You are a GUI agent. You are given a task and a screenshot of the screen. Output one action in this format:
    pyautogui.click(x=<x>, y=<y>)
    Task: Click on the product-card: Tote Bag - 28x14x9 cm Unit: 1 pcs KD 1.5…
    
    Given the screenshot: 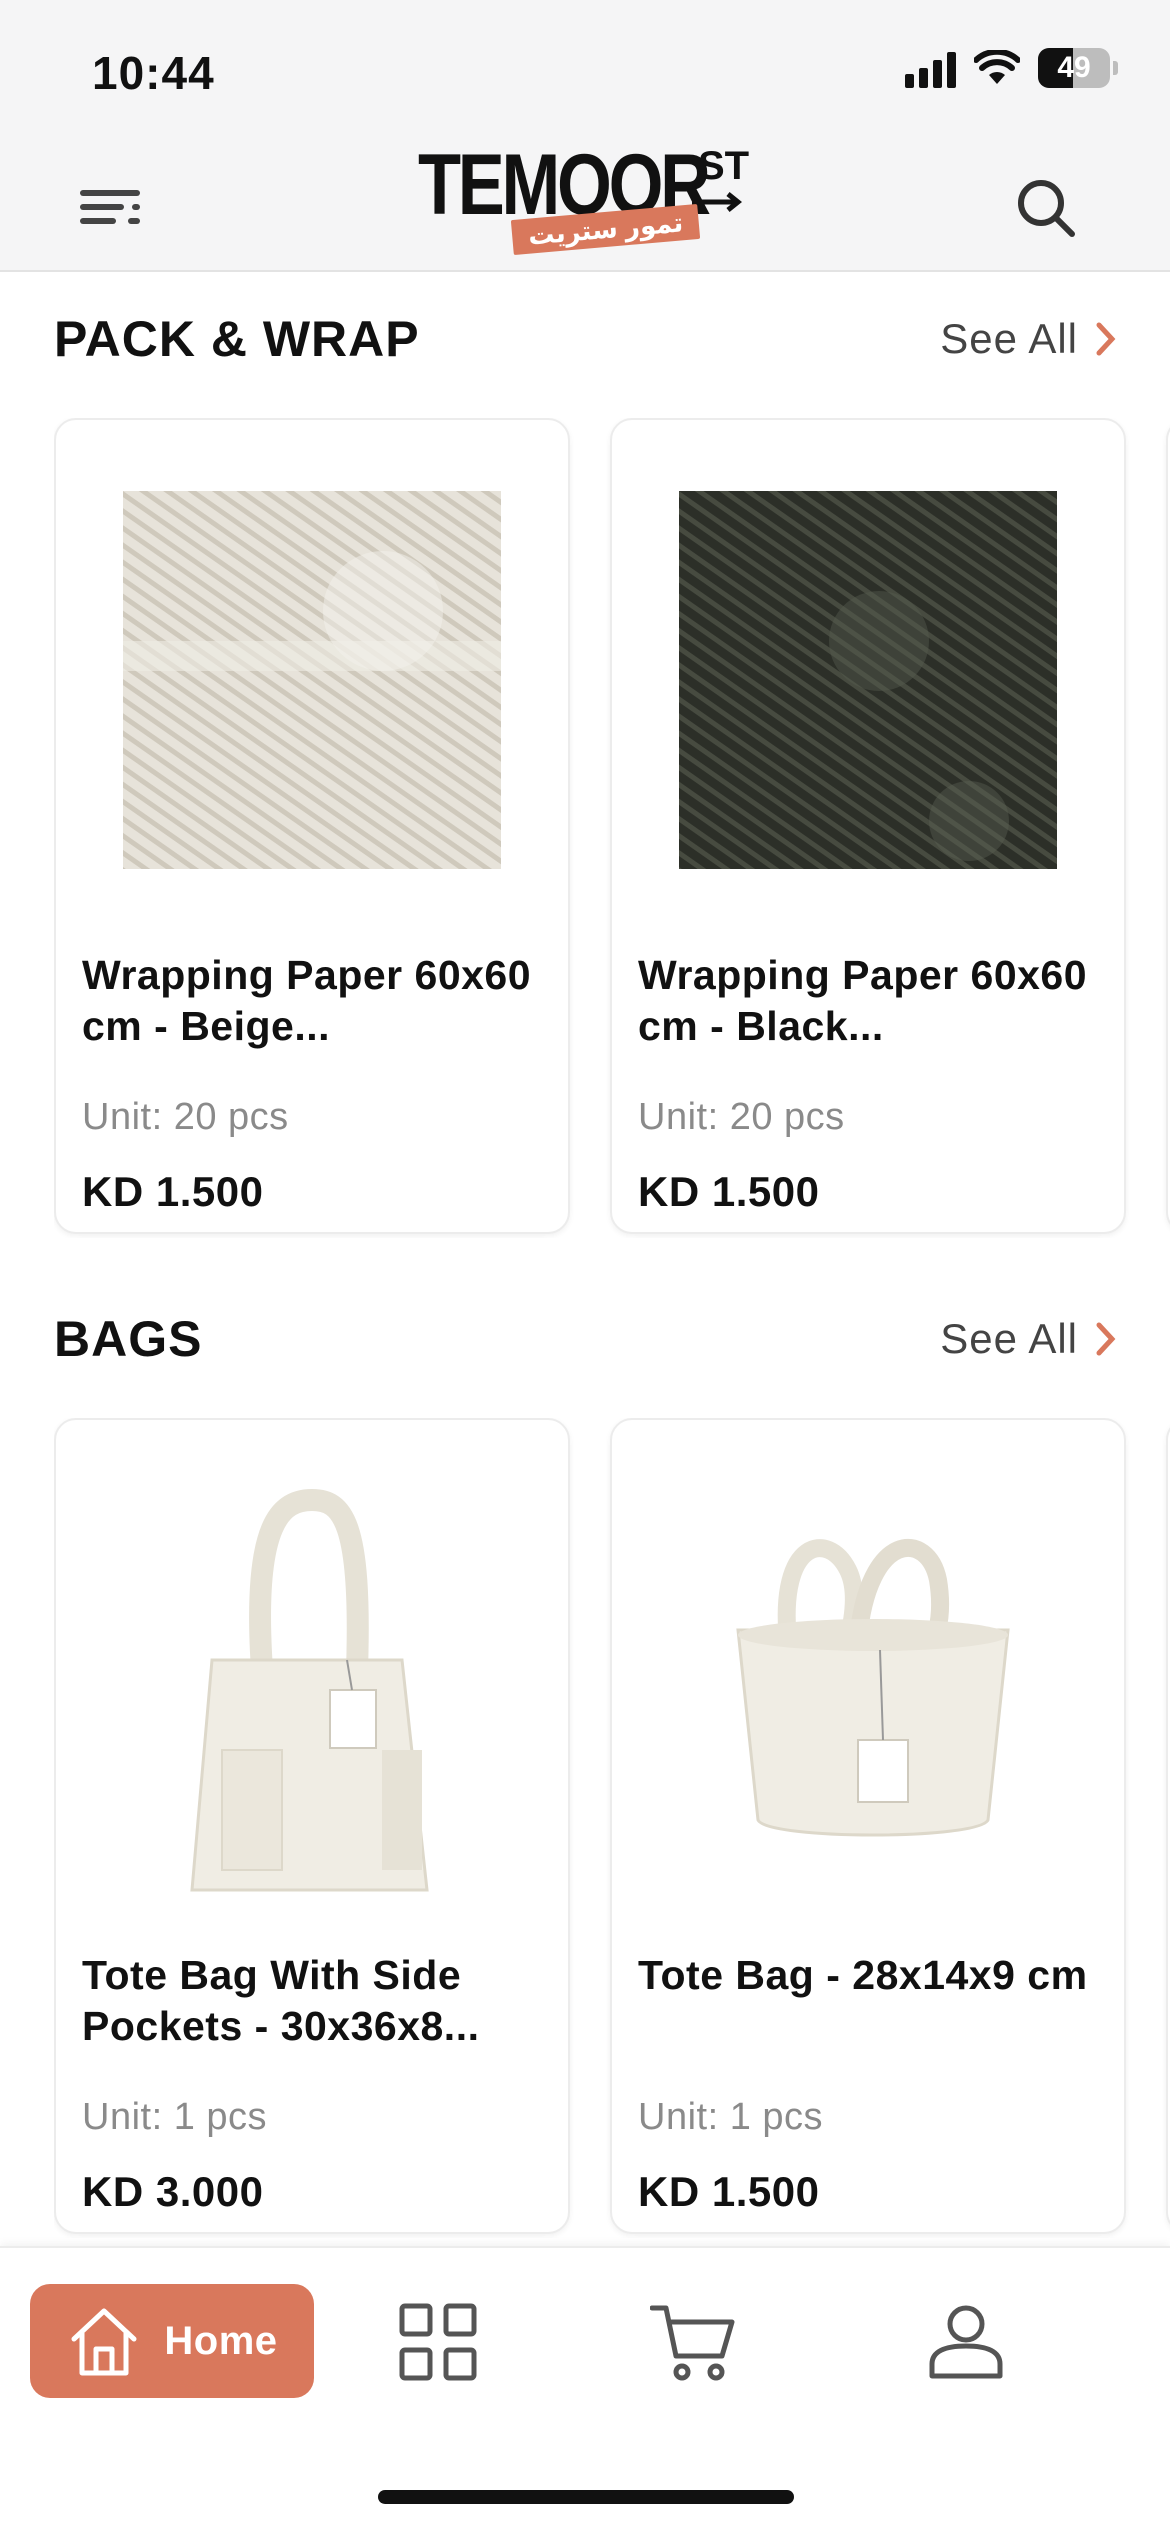 What is the action you would take?
    pyautogui.click(x=868, y=1826)
    